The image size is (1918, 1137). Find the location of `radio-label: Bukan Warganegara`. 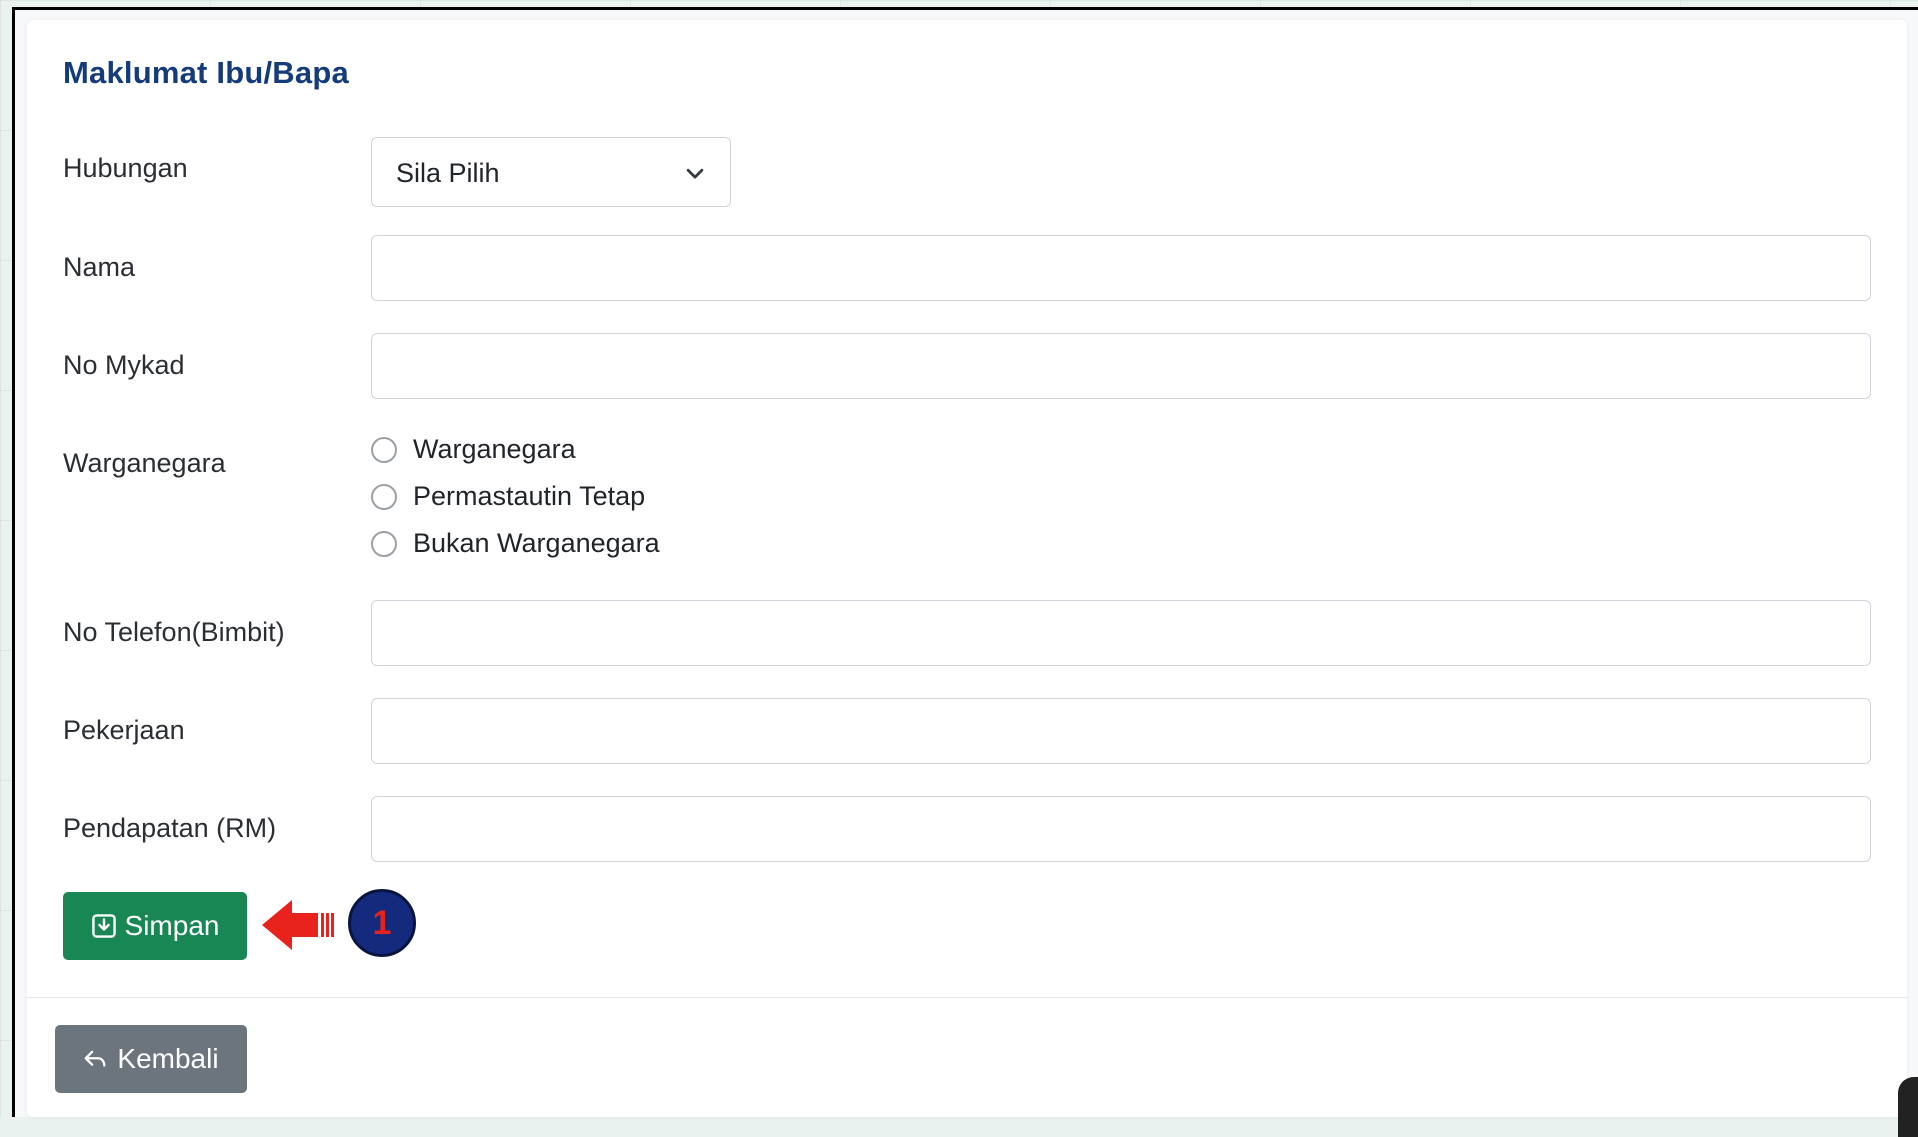

radio-label: Bukan Warganegara is located at coordinates (536, 543).